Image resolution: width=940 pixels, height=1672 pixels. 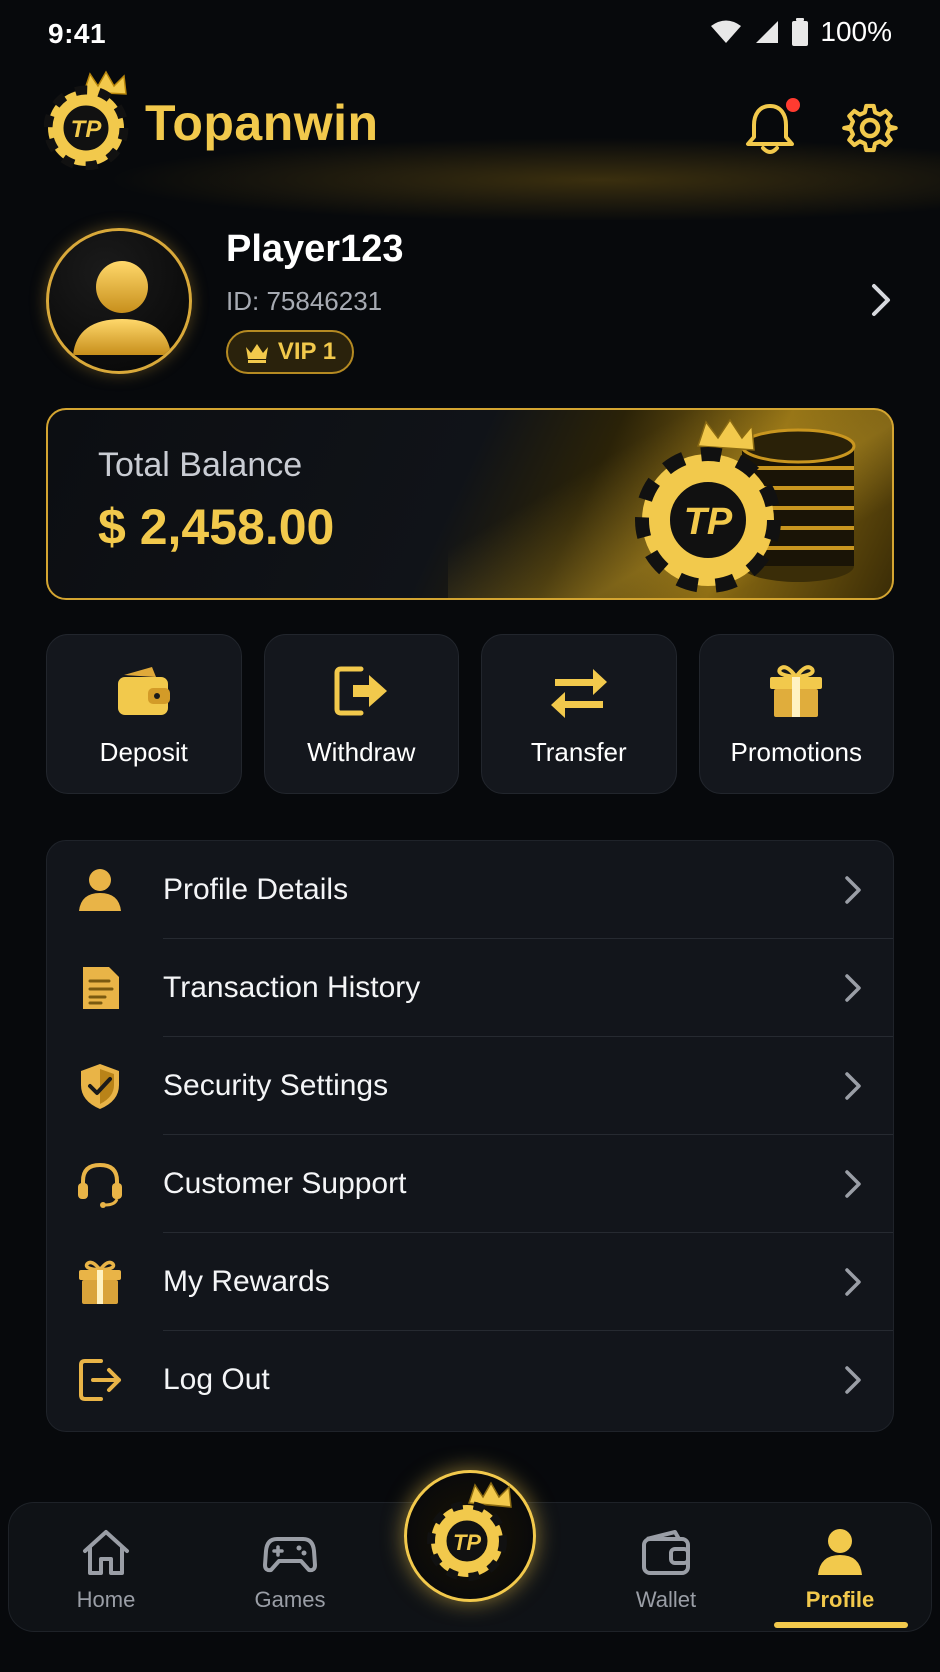 What do you see at coordinates (216, 1379) in the screenshot?
I see `menu-label: Log Out` at bounding box center [216, 1379].